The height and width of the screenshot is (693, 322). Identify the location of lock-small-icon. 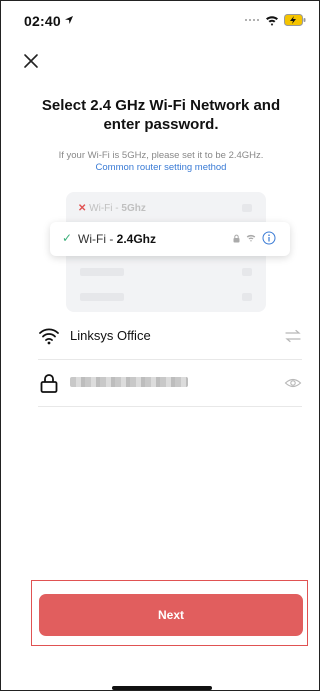
(236, 238).